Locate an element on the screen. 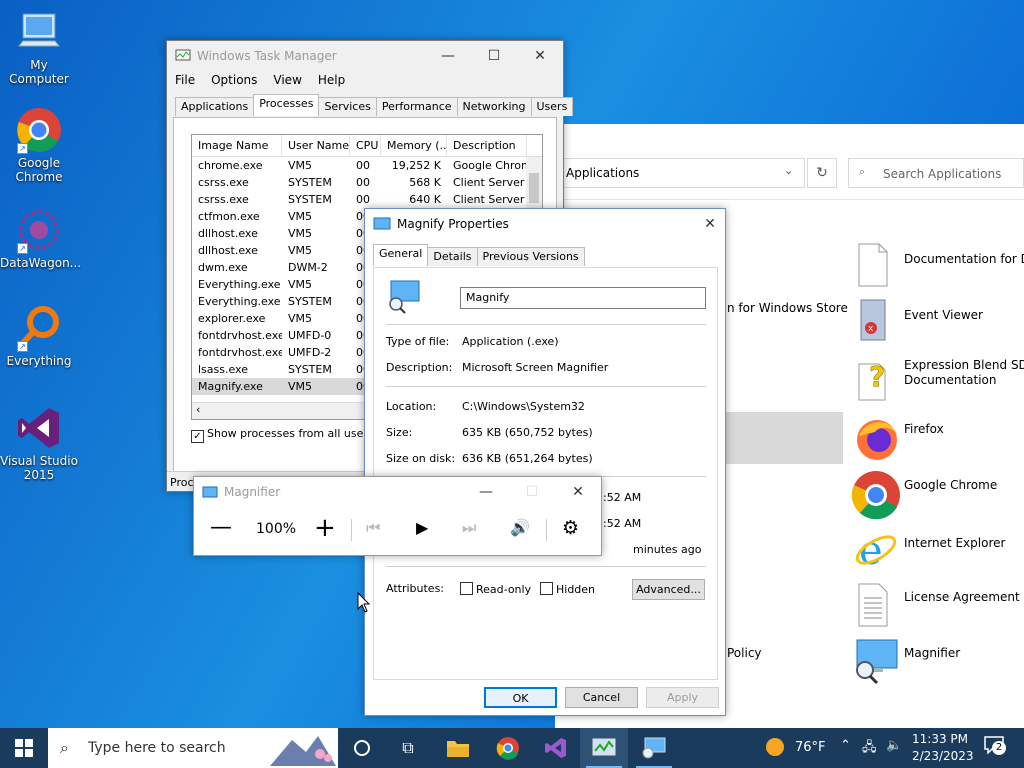 The height and width of the screenshot is (768, 1024). tab-general: General is located at coordinates (401, 255).